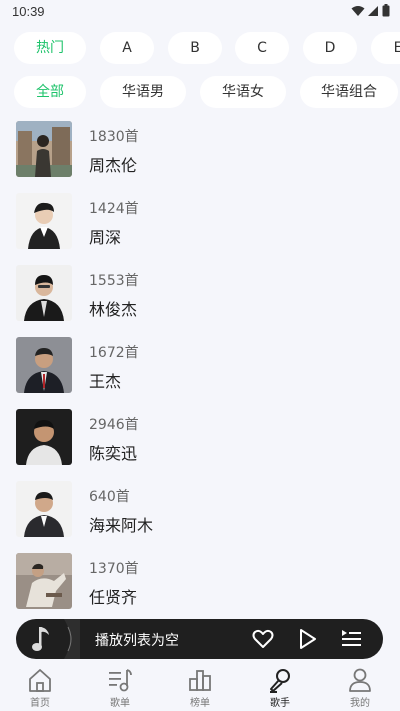 The height and width of the screenshot is (711, 400). What do you see at coordinates (200, 680) in the screenshot?
I see `chart-icon` at bounding box center [200, 680].